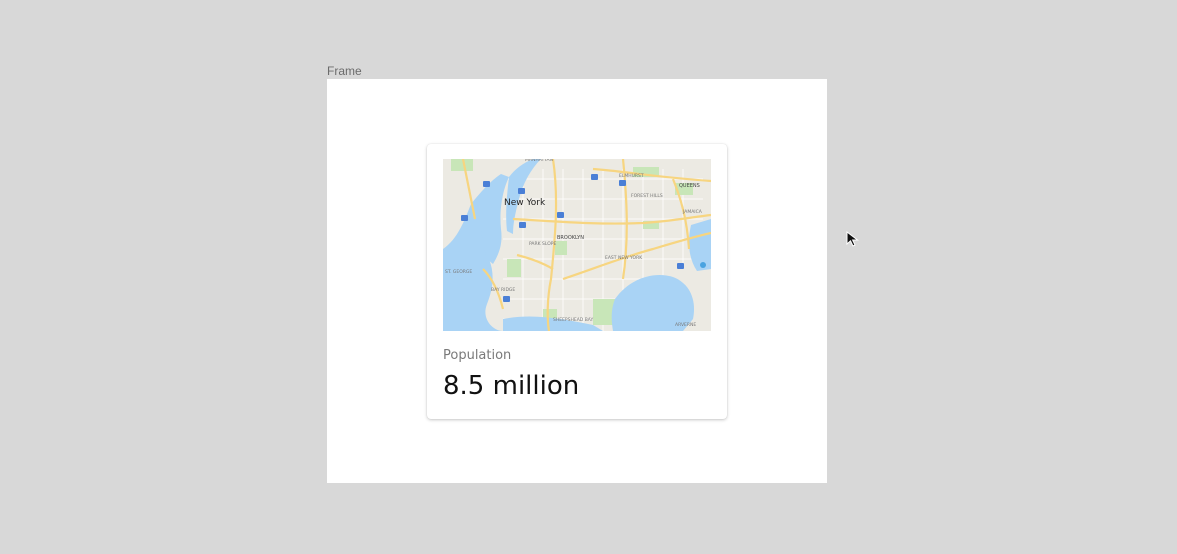 This screenshot has width=1177, height=554. I want to click on svg-text: New York, so click(525, 203).